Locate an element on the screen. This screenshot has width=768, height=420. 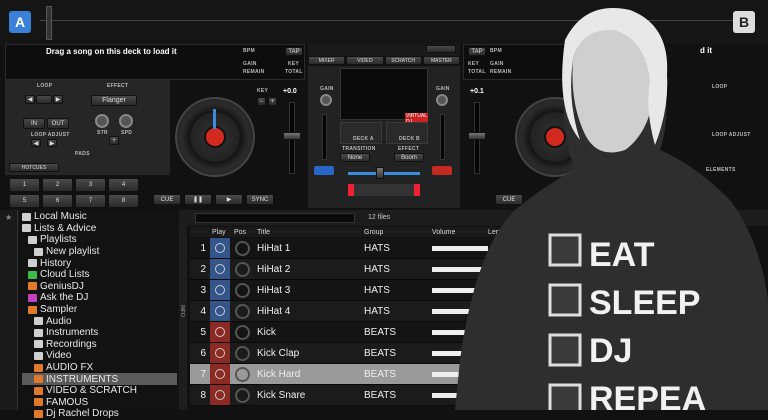
col-play: Play is located at coordinates (220, 232).